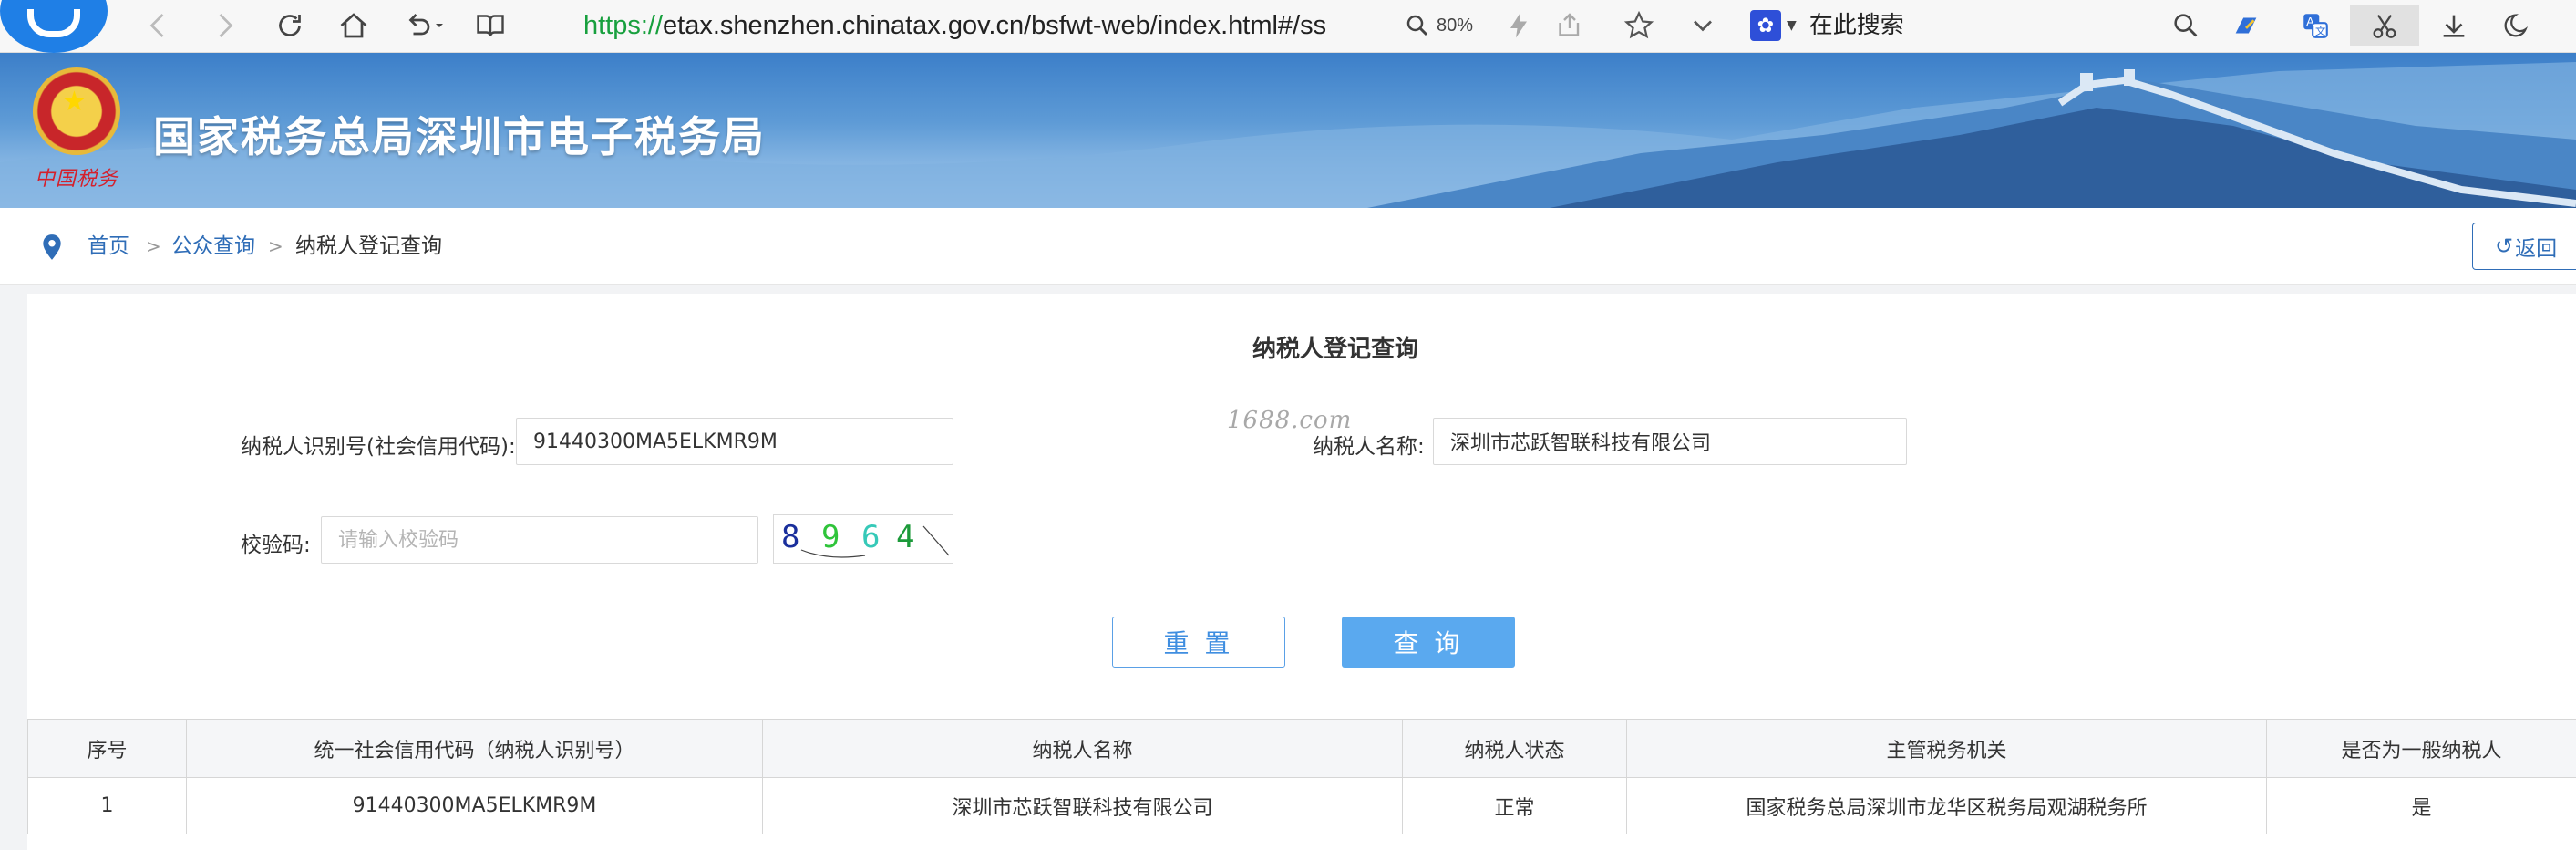  What do you see at coordinates (77, 179) in the screenshot?
I see `tax-logo-text: 中国税务` at bounding box center [77, 179].